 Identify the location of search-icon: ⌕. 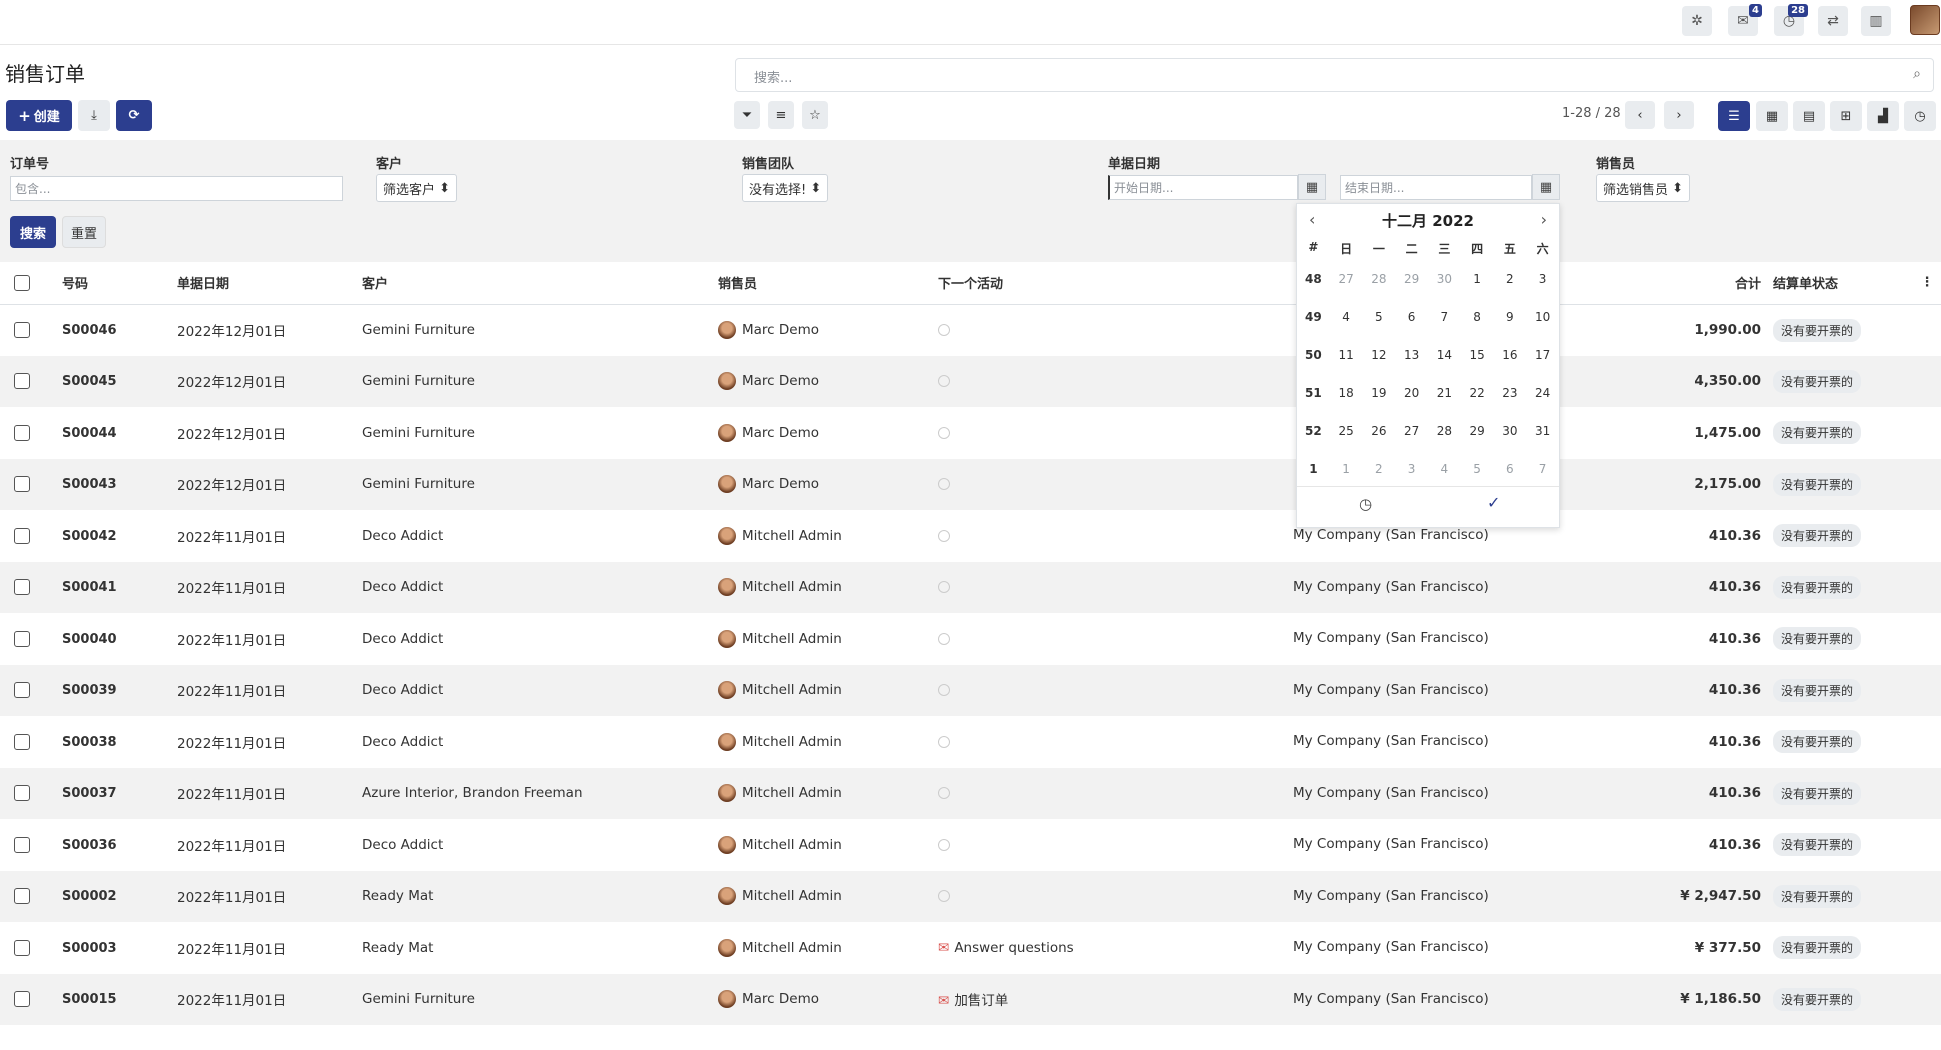
(1917, 74).